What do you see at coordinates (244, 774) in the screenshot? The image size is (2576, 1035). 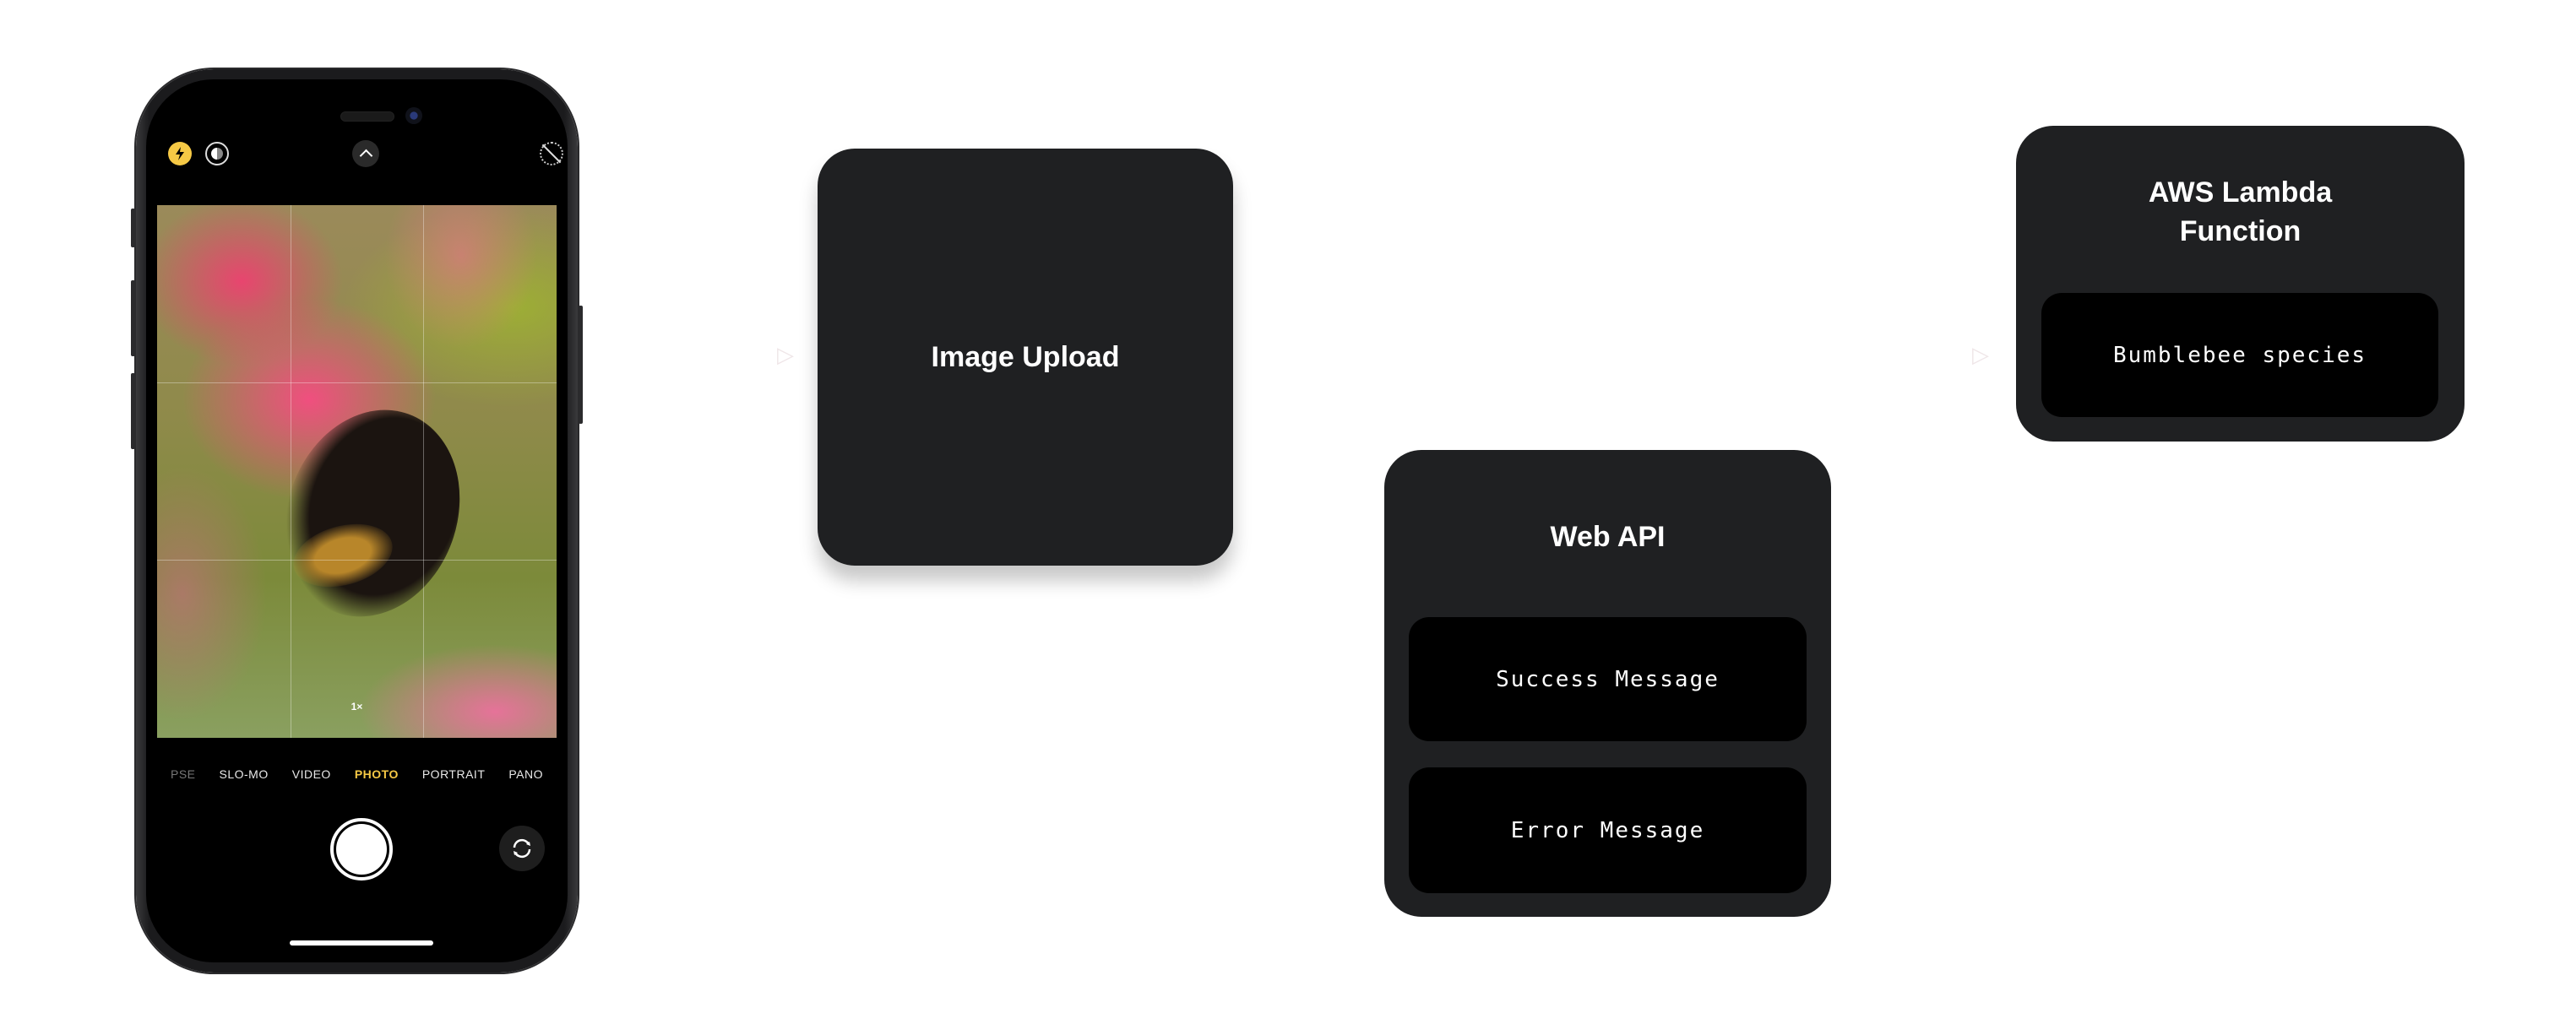 I see `mode-slo-mo: SLO-MO` at bounding box center [244, 774].